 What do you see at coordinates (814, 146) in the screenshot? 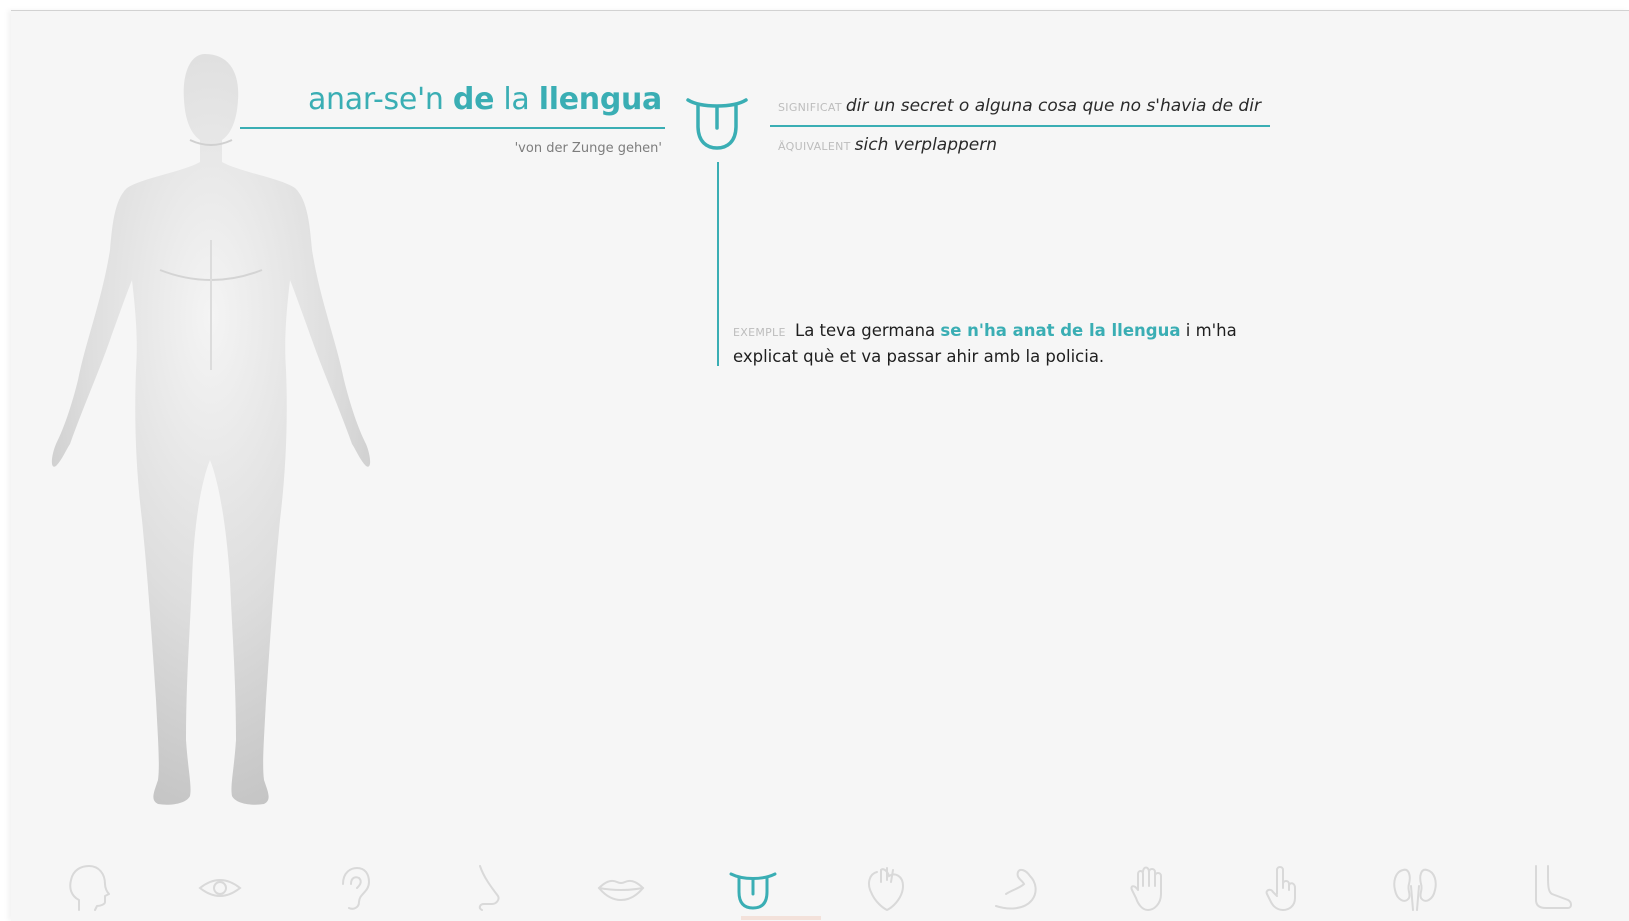
I see `equivalent-label: ÄQUIVALENT` at bounding box center [814, 146].